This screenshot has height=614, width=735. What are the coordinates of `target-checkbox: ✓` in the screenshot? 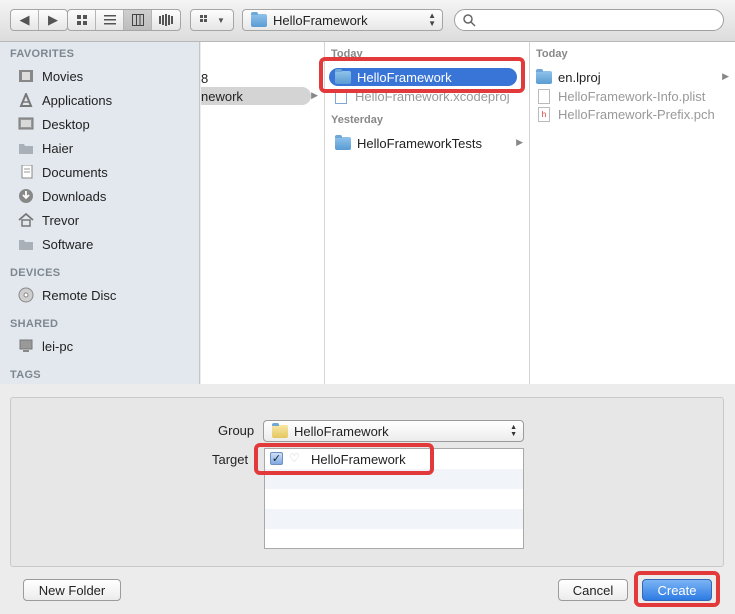 It's located at (276, 458).